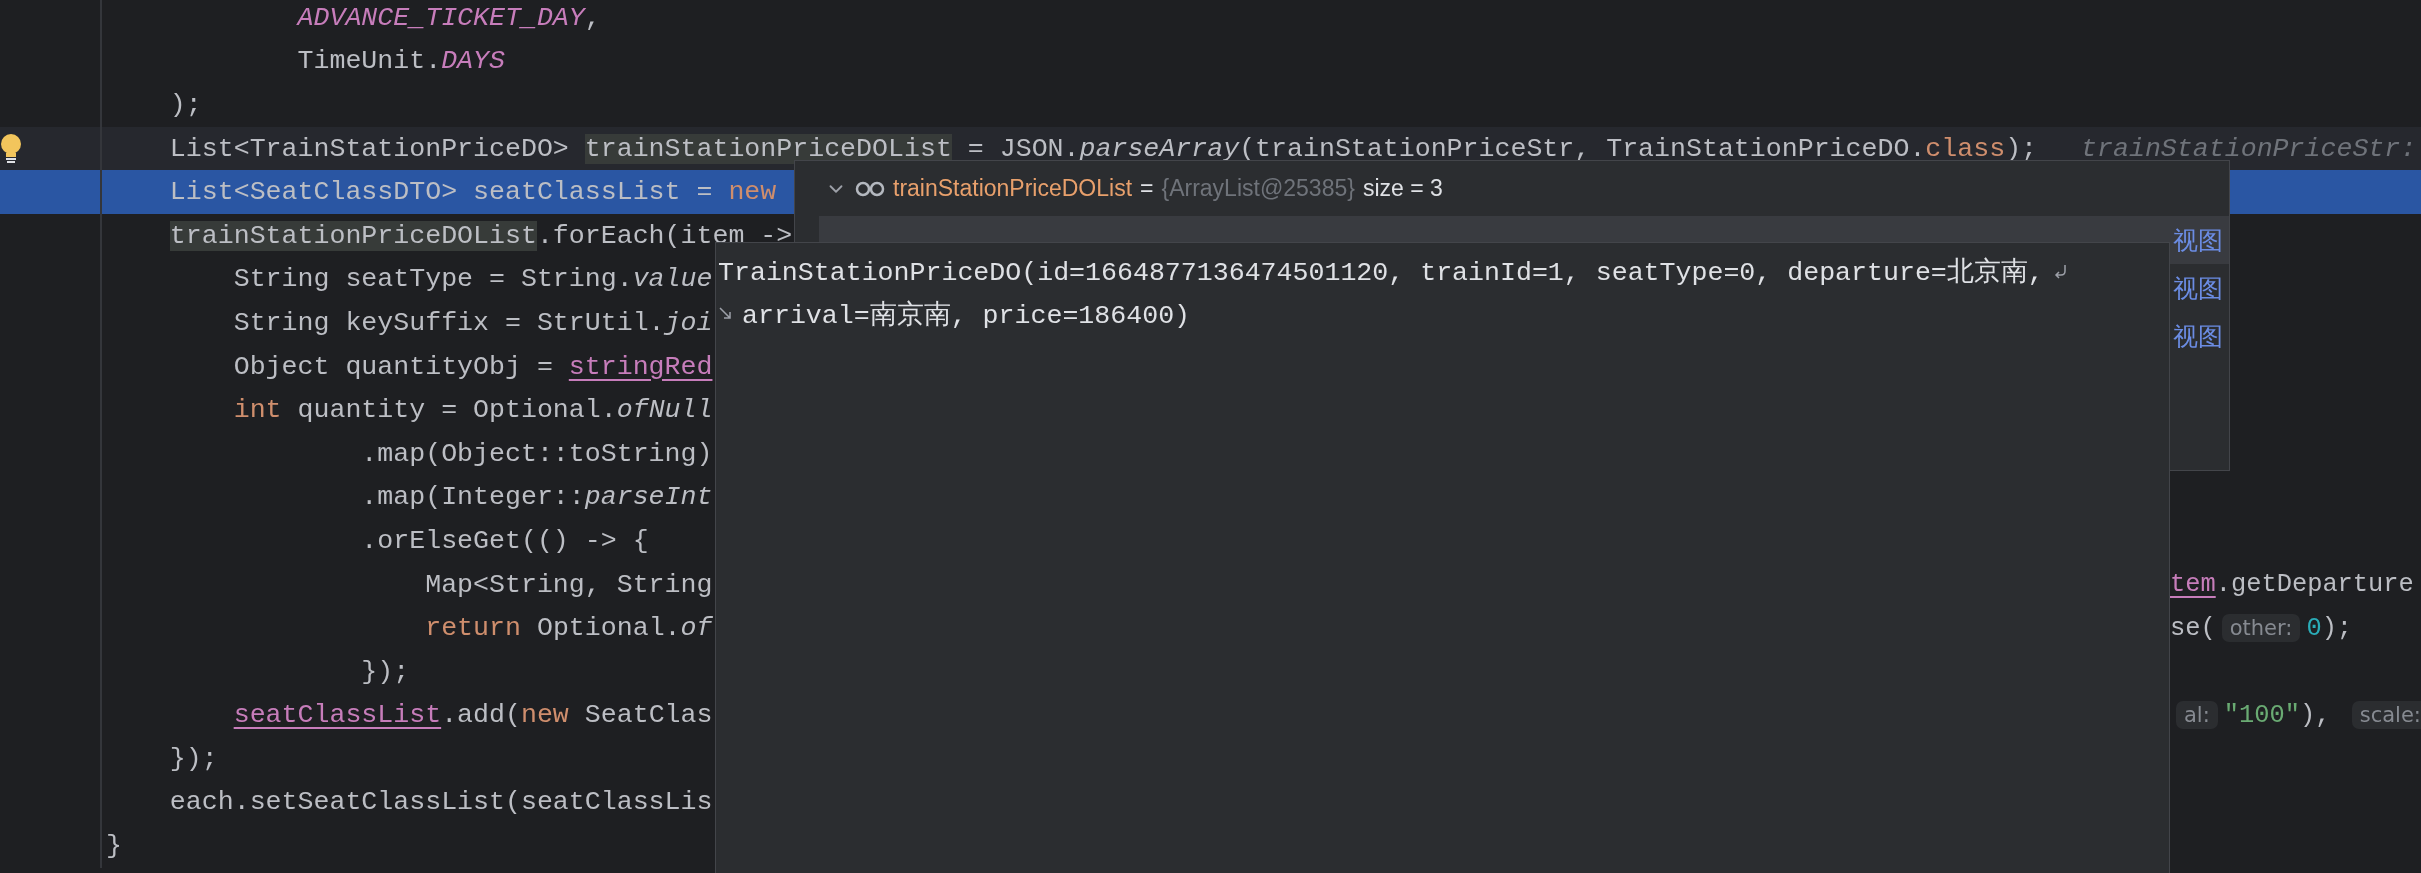  What do you see at coordinates (568, 585) in the screenshot?
I see `code-line: Map<String, String` at bounding box center [568, 585].